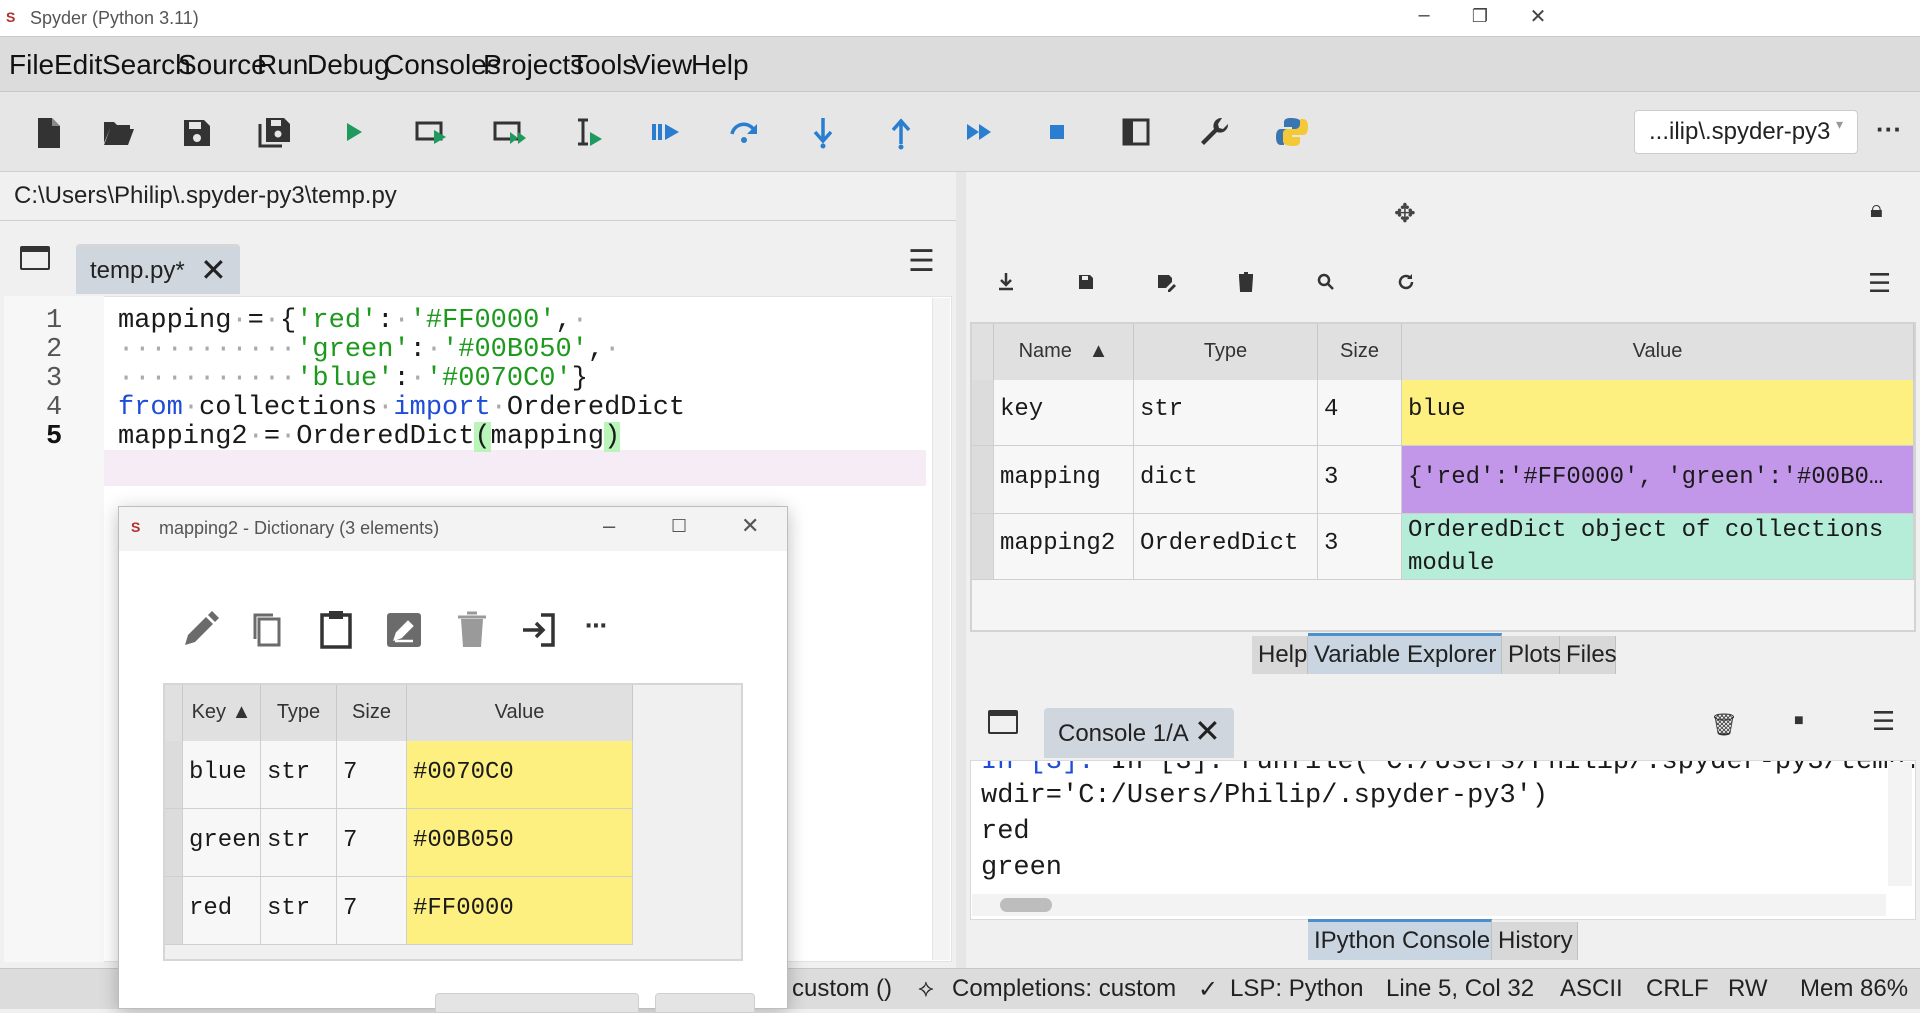  What do you see at coordinates (1900, 824) in the screenshot?
I see `console-scrollbar` at bounding box center [1900, 824].